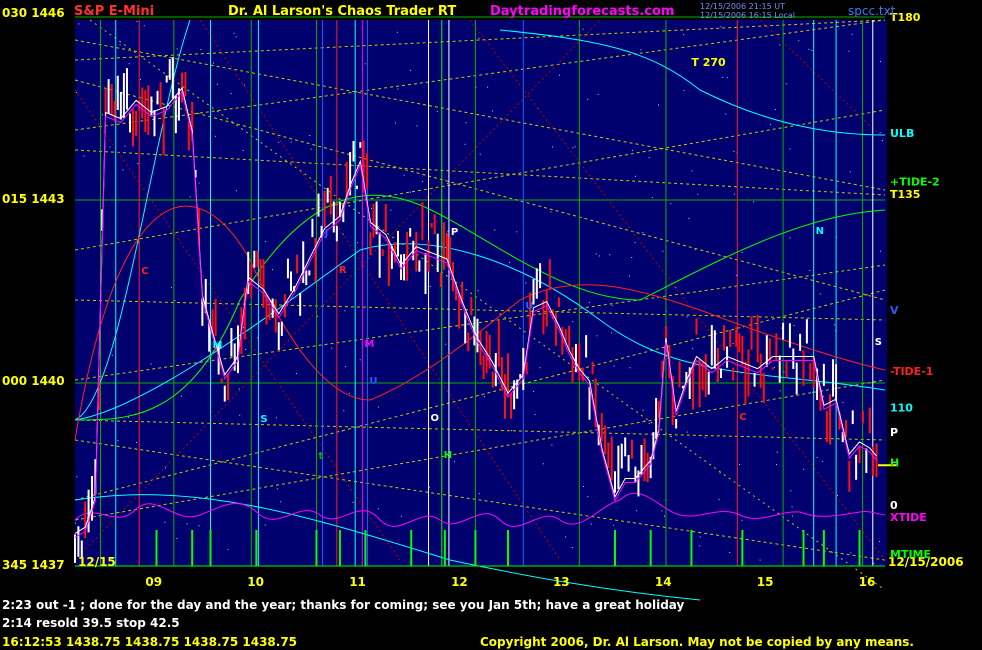  Describe the element at coordinates (369, 344) in the screenshot. I see `event-line-label: M` at that location.